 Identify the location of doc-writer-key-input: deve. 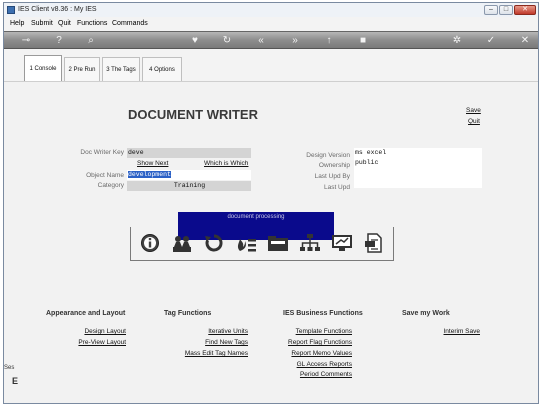
(189, 153).